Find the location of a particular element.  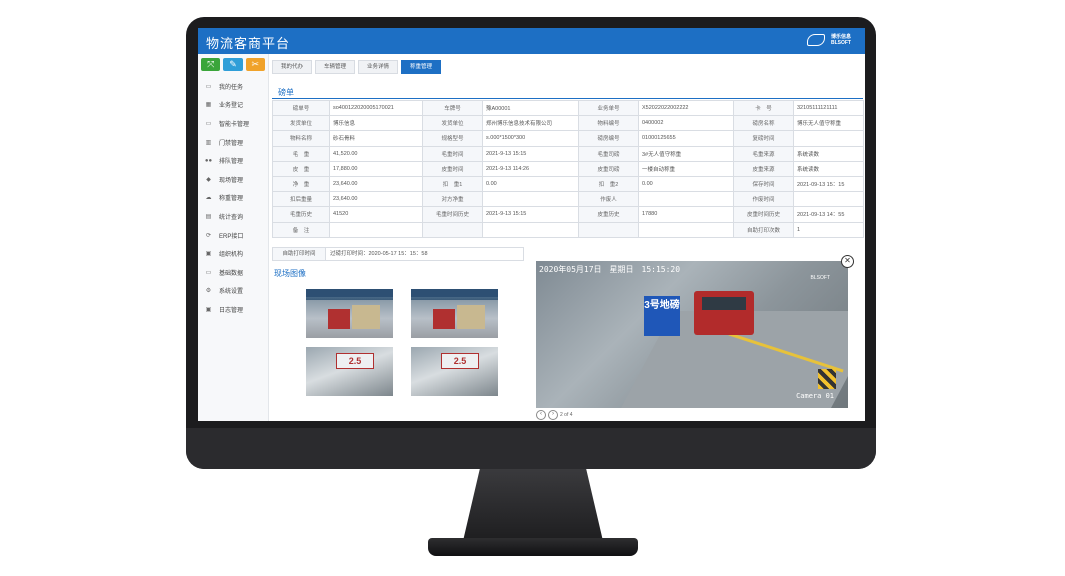

sidebar-item-logs: ▣ 日志管理 is located at coordinates (233, 309).